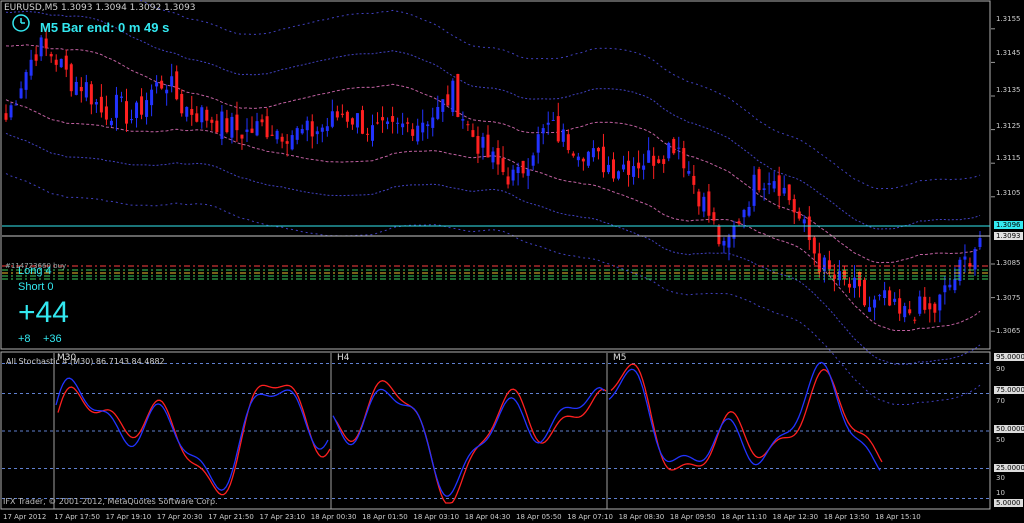 The height and width of the screenshot is (523, 1024). What do you see at coordinates (85, 361) in the screenshot?
I see `stochastic-label: All Stochastic 4 (M30) 86.7143 84.4882` at bounding box center [85, 361].